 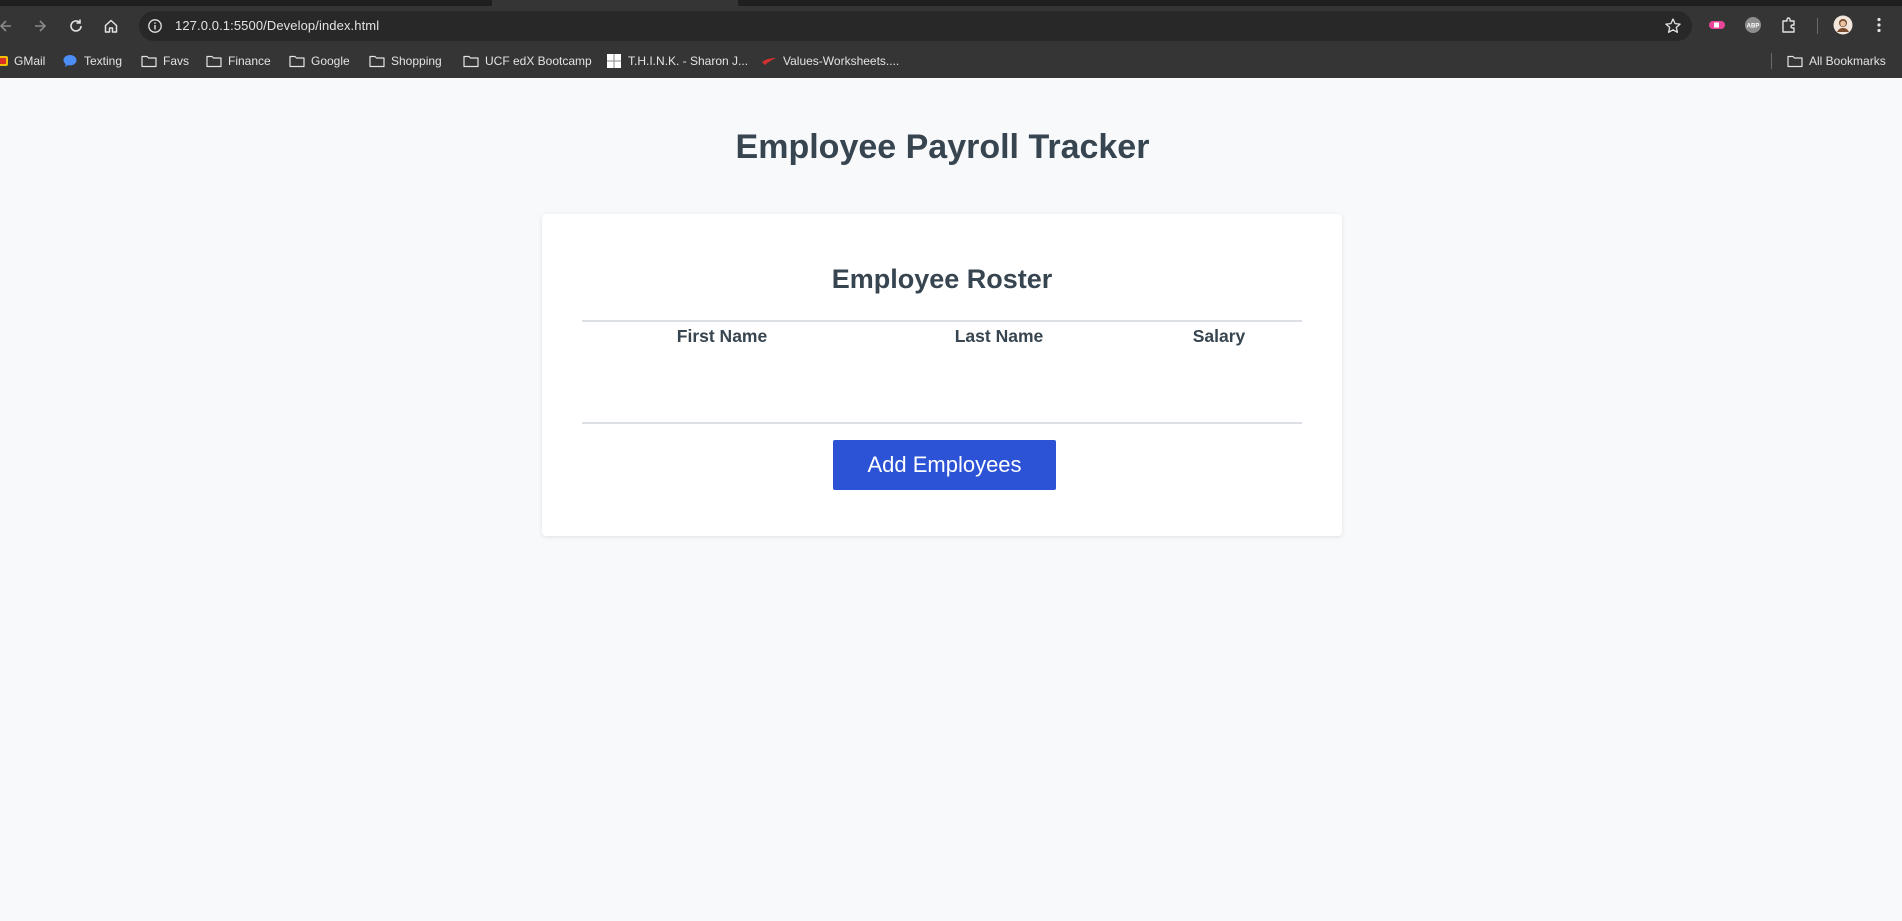 What do you see at coordinates (915, 26) in the screenshot?
I see `address-bar: 127.0.0.1:5500/Develop/index.html` at bounding box center [915, 26].